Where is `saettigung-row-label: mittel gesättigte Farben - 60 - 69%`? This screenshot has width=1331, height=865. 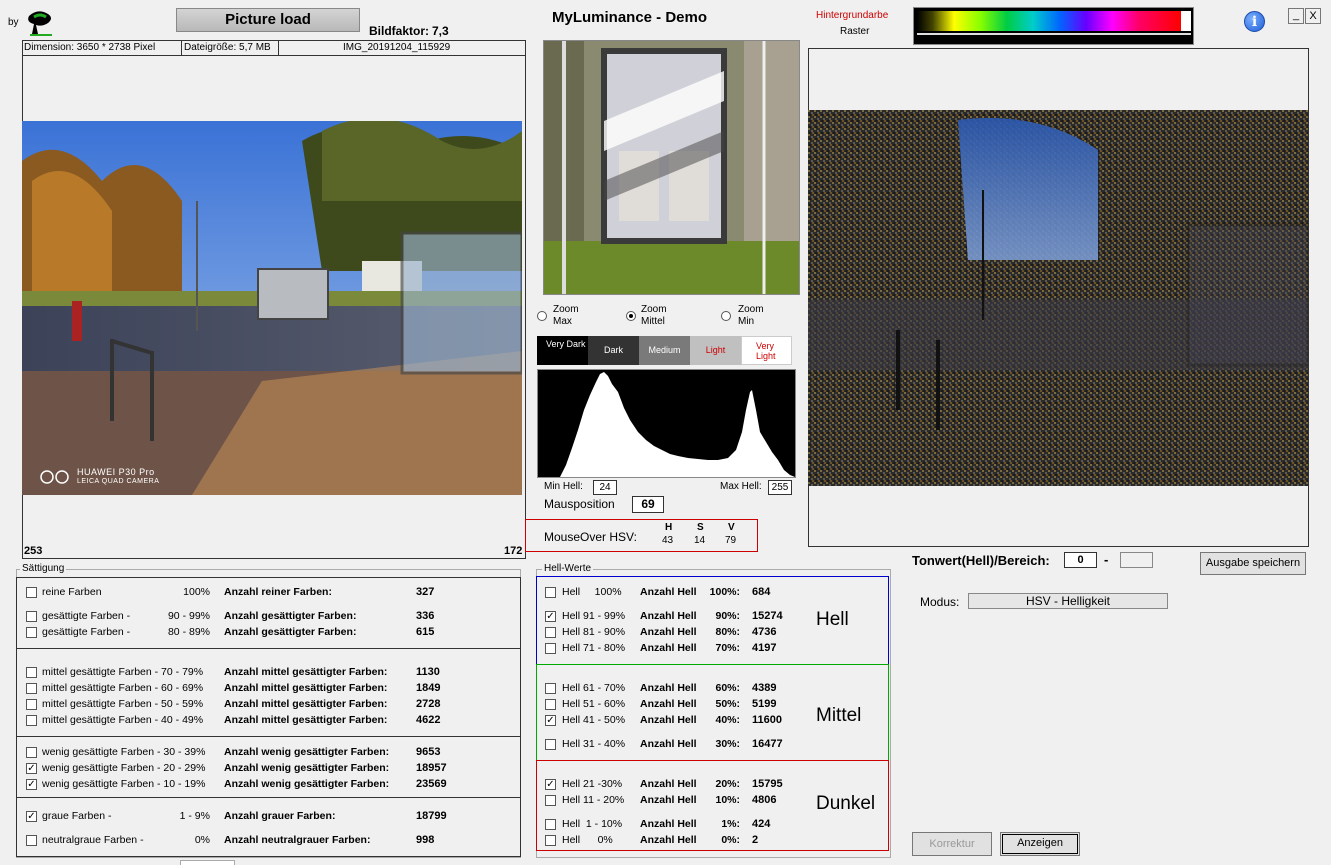 saettigung-row-label: mittel gesättigte Farben - 60 - 69% is located at coordinates (123, 688).